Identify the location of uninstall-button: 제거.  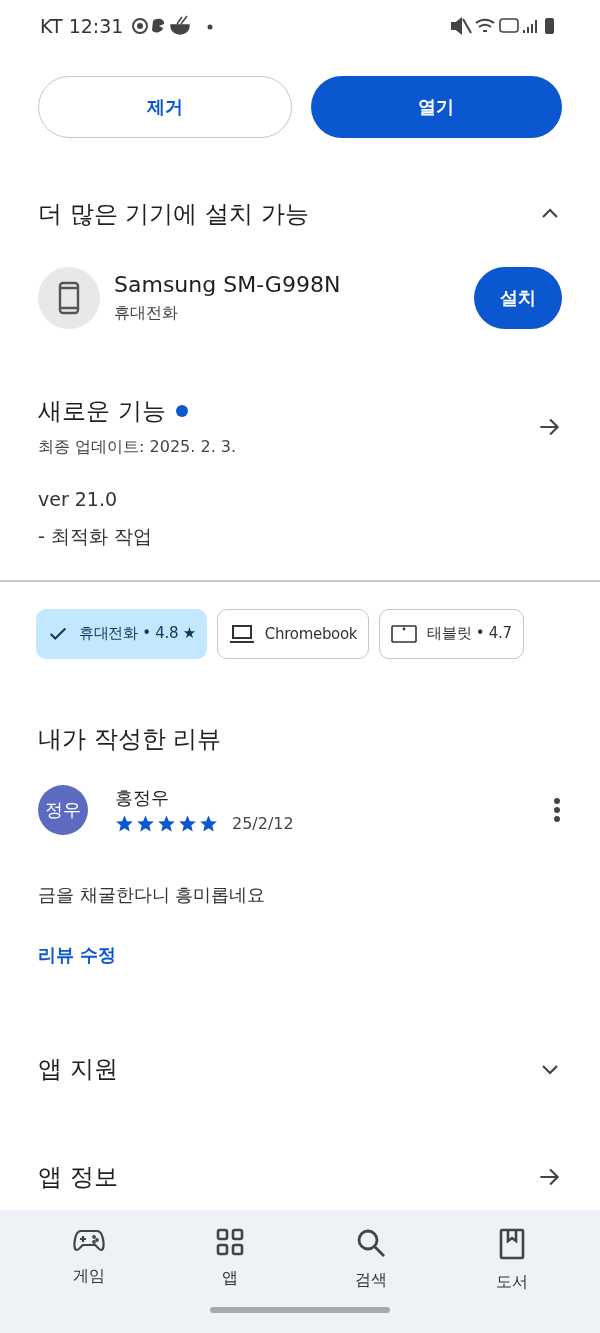
(165, 107).